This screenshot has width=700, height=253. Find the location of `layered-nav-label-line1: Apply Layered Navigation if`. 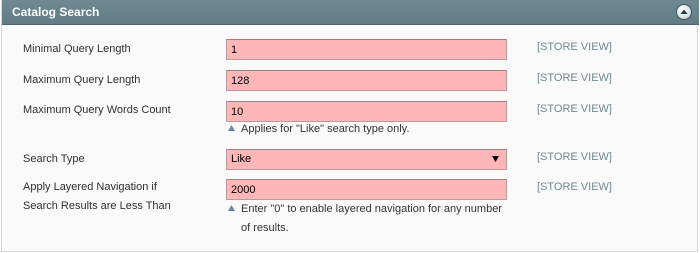

layered-nav-label-line1: Apply Layered Navigation if is located at coordinates (90, 187).